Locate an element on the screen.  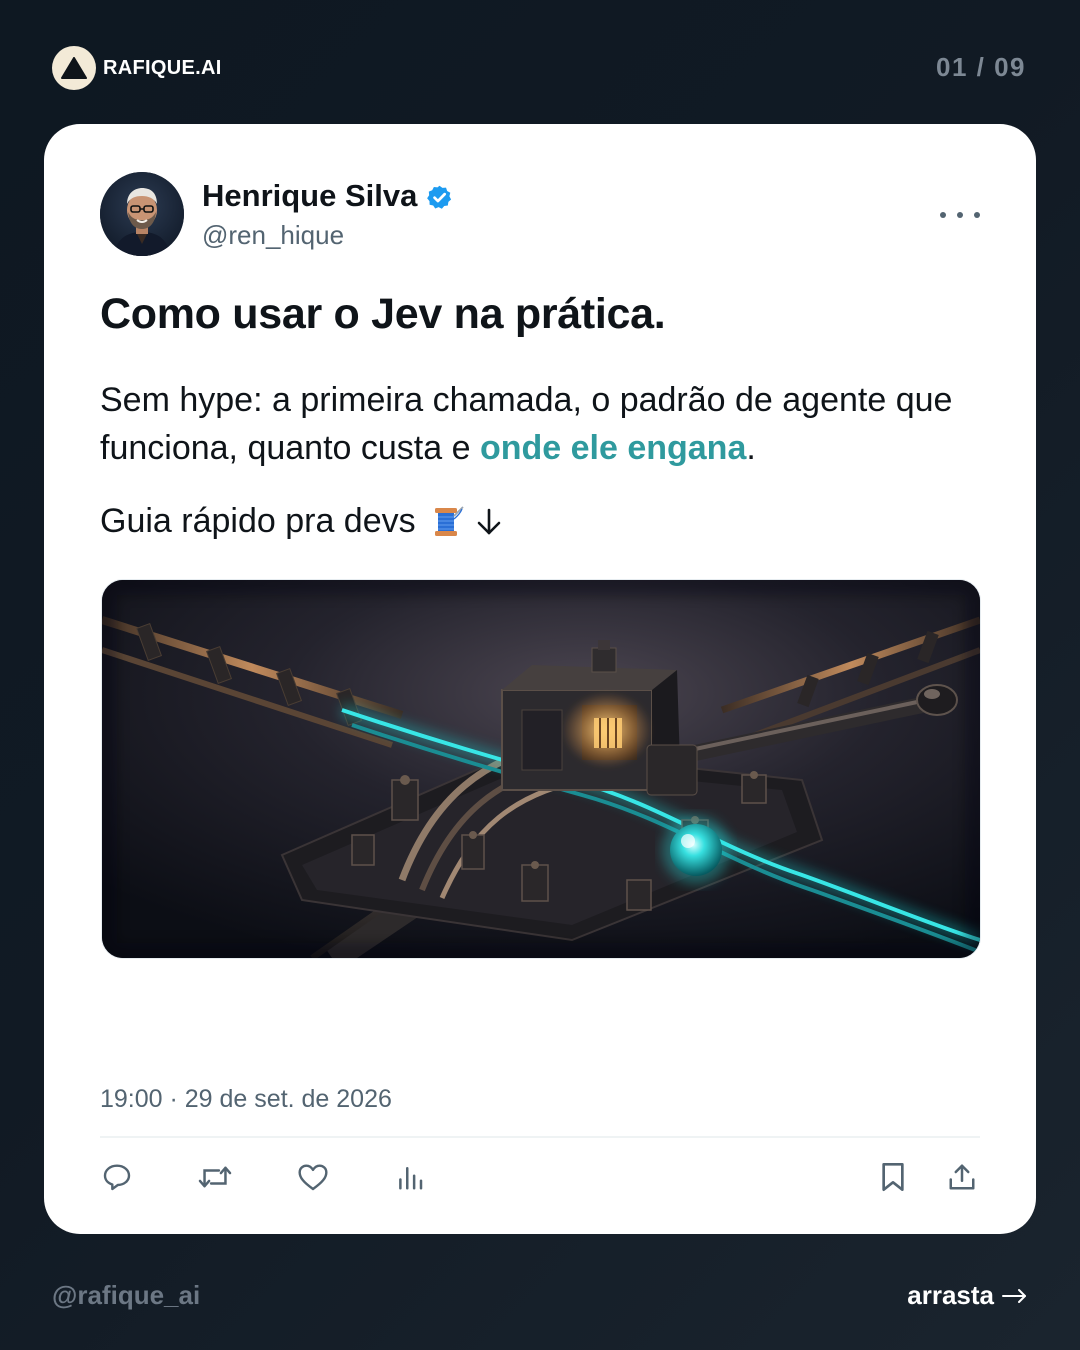
repost-button is located at coordinates (215, 1177).